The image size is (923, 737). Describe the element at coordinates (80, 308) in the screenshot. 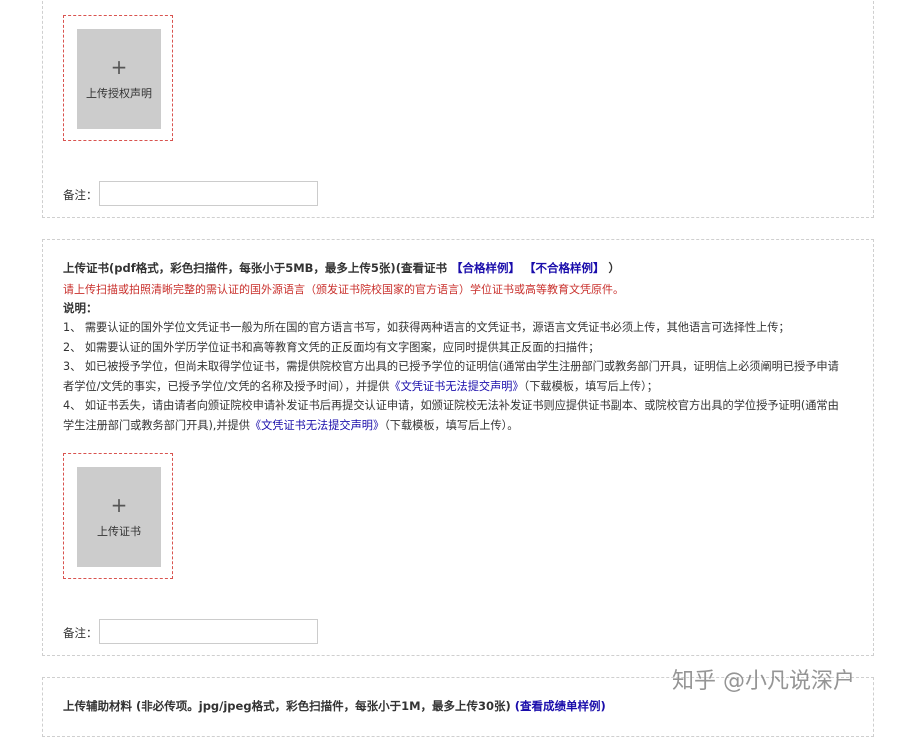

I see `notes-heading: 说明：` at that location.